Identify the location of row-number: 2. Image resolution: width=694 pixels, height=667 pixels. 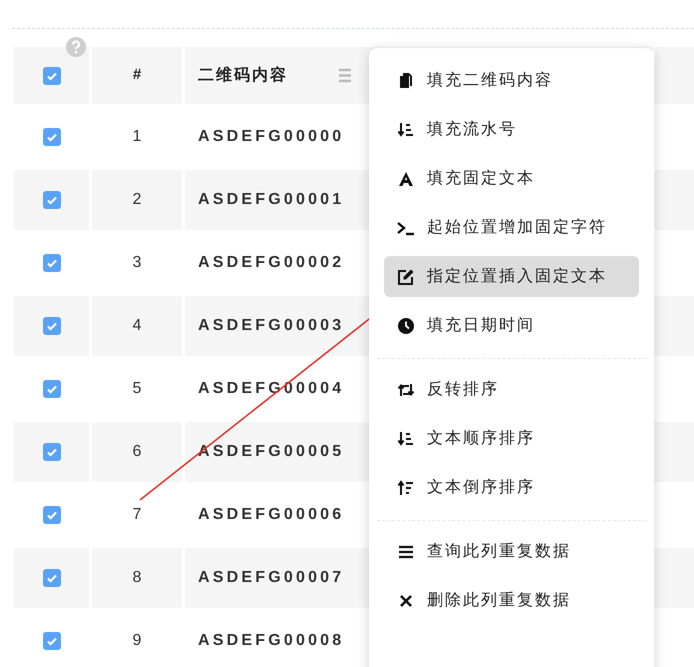
(137, 200).